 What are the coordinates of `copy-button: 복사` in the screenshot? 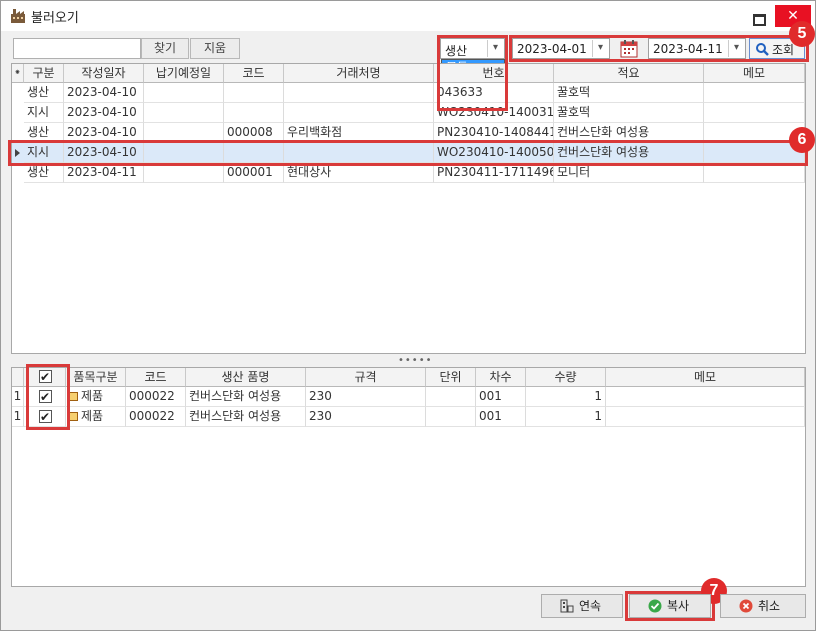 It's located at (670, 606).